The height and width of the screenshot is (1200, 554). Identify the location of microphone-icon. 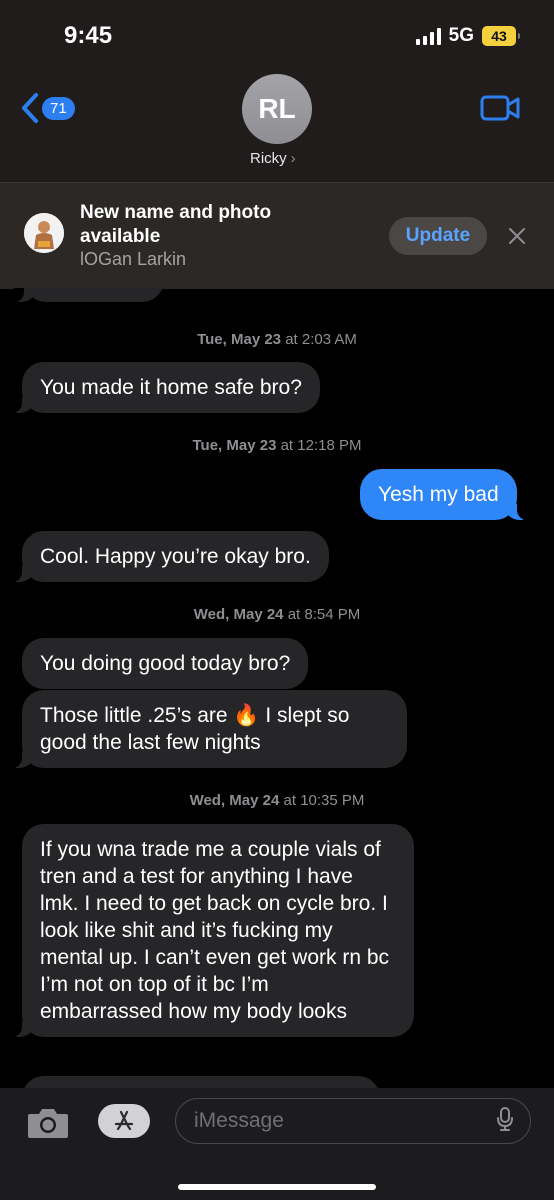
(505, 1121).